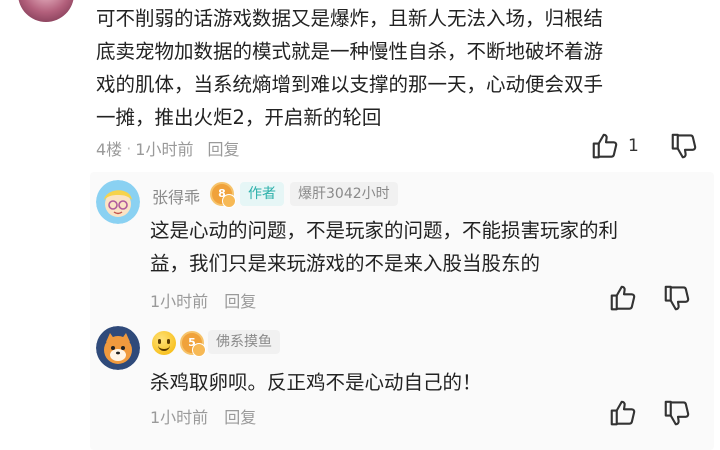 This screenshot has width=720, height=450. I want to click on level-badge: 5, so click(193, 344).